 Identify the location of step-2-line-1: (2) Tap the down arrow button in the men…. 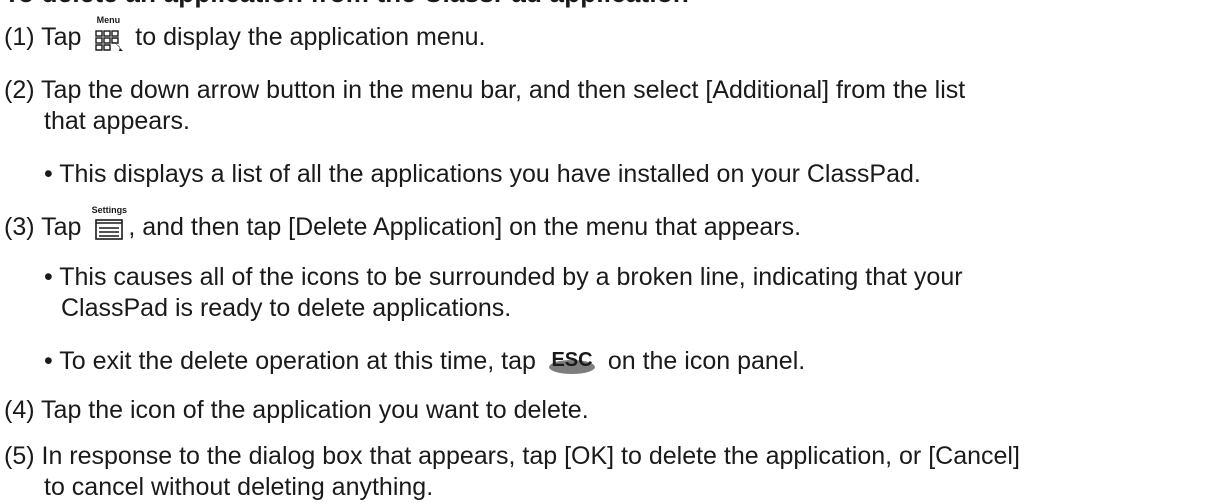
(485, 90).